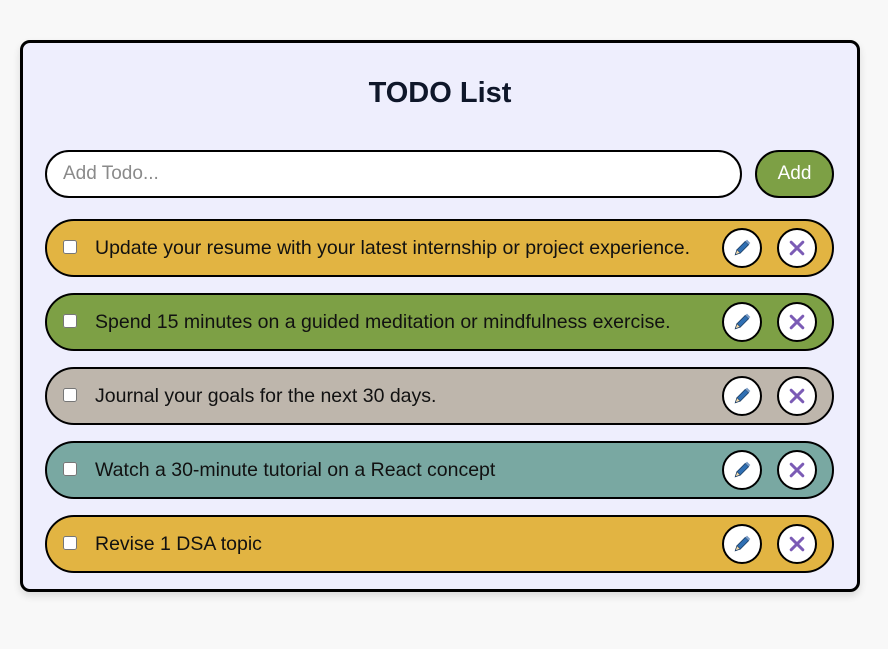 The image size is (888, 649). Describe the element at coordinates (439, 396) in the screenshot. I see `todo-item: Journal your goals for the next 30 days.` at that location.